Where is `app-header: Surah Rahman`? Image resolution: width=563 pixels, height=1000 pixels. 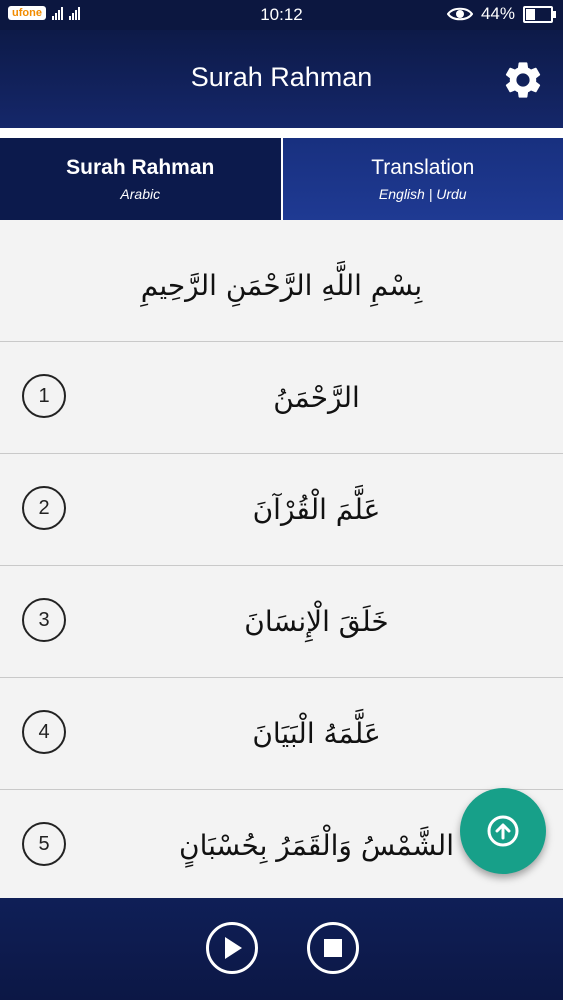
app-header: Surah Rahman is located at coordinates (281, 79).